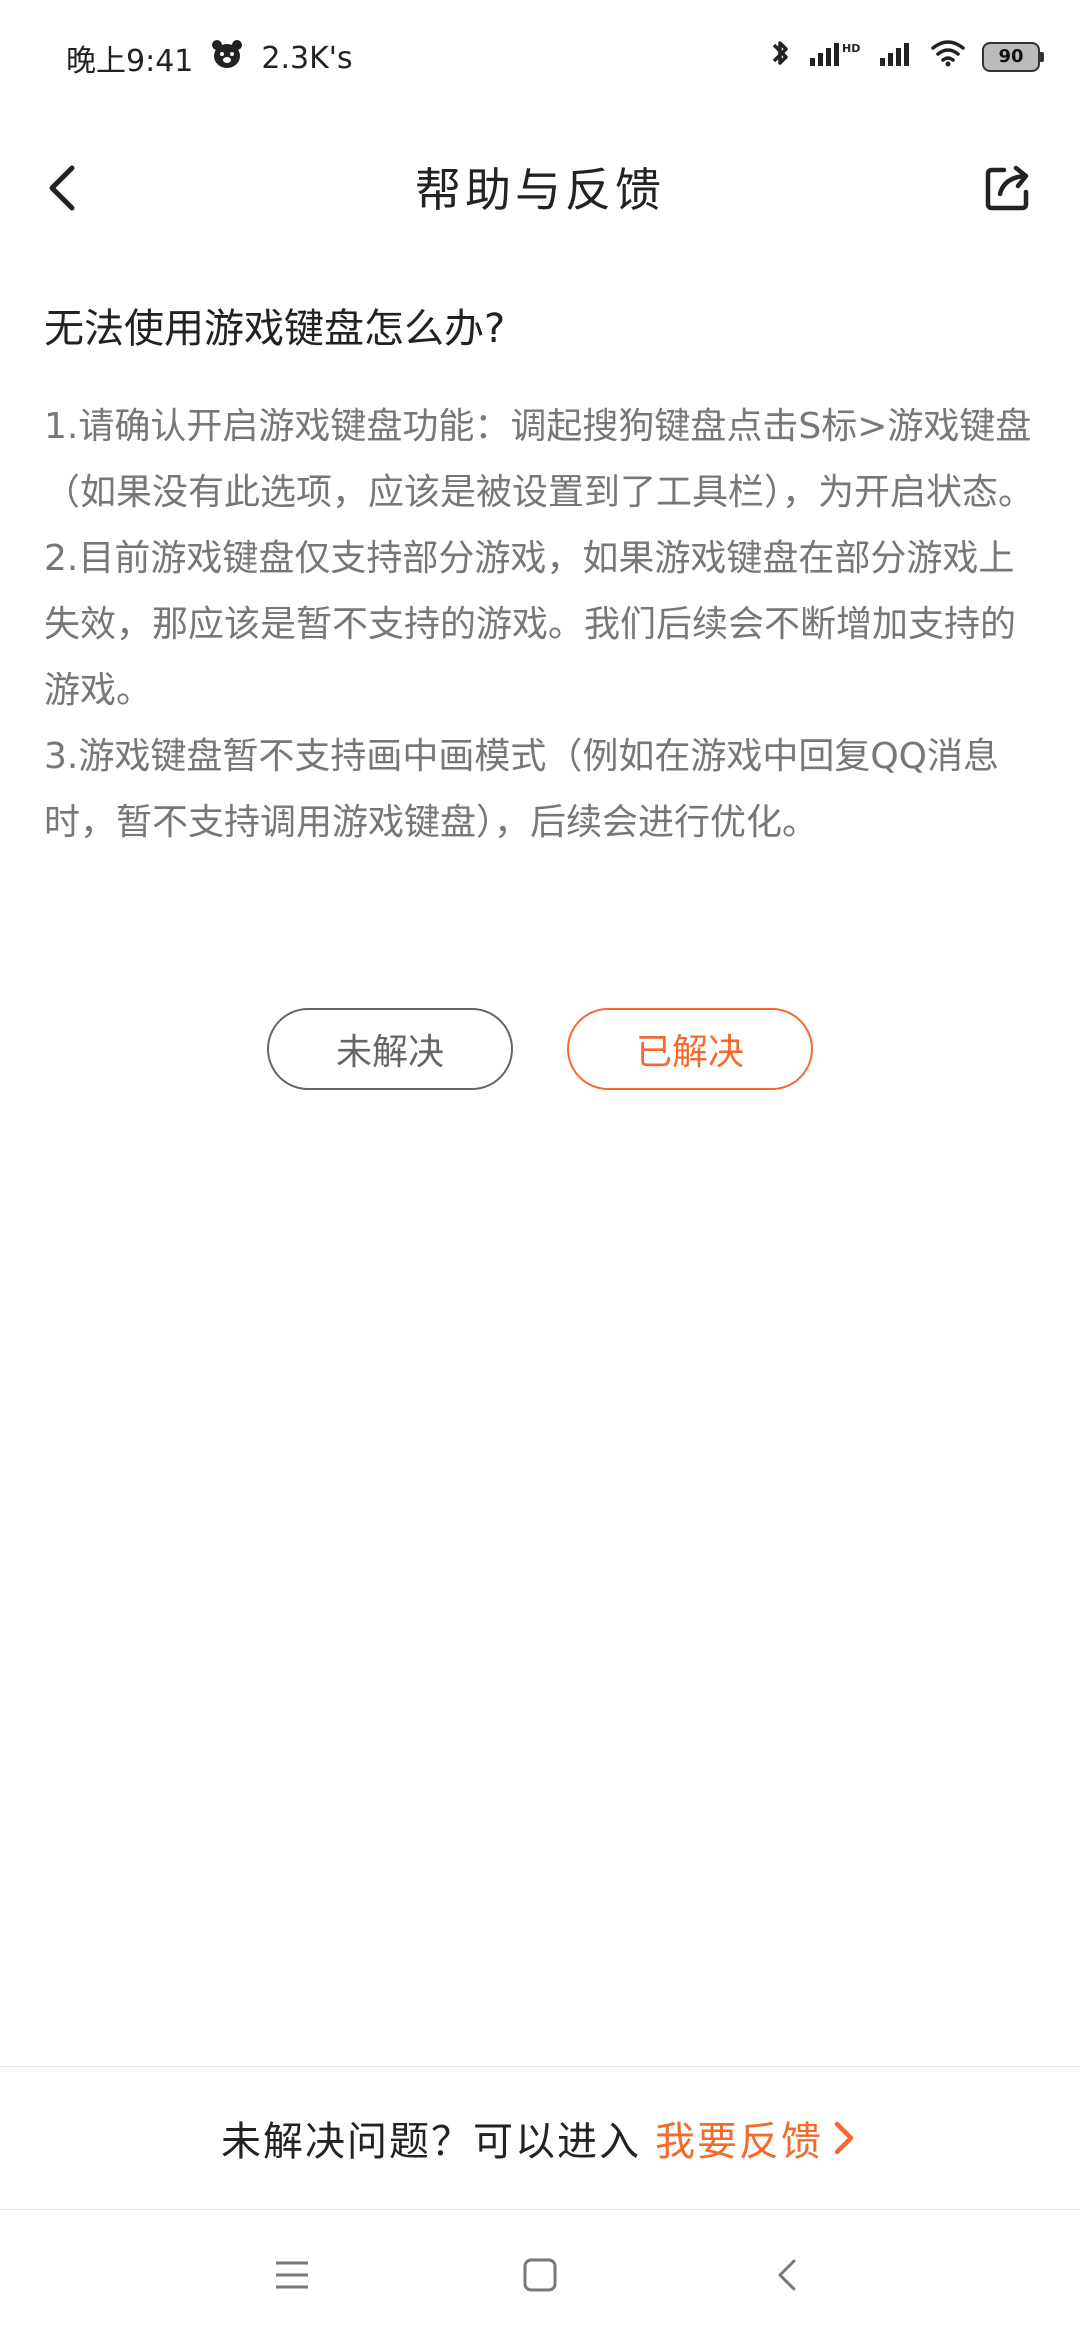  Describe the element at coordinates (690, 1049) in the screenshot. I see `solved-button: 已解决` at that location.